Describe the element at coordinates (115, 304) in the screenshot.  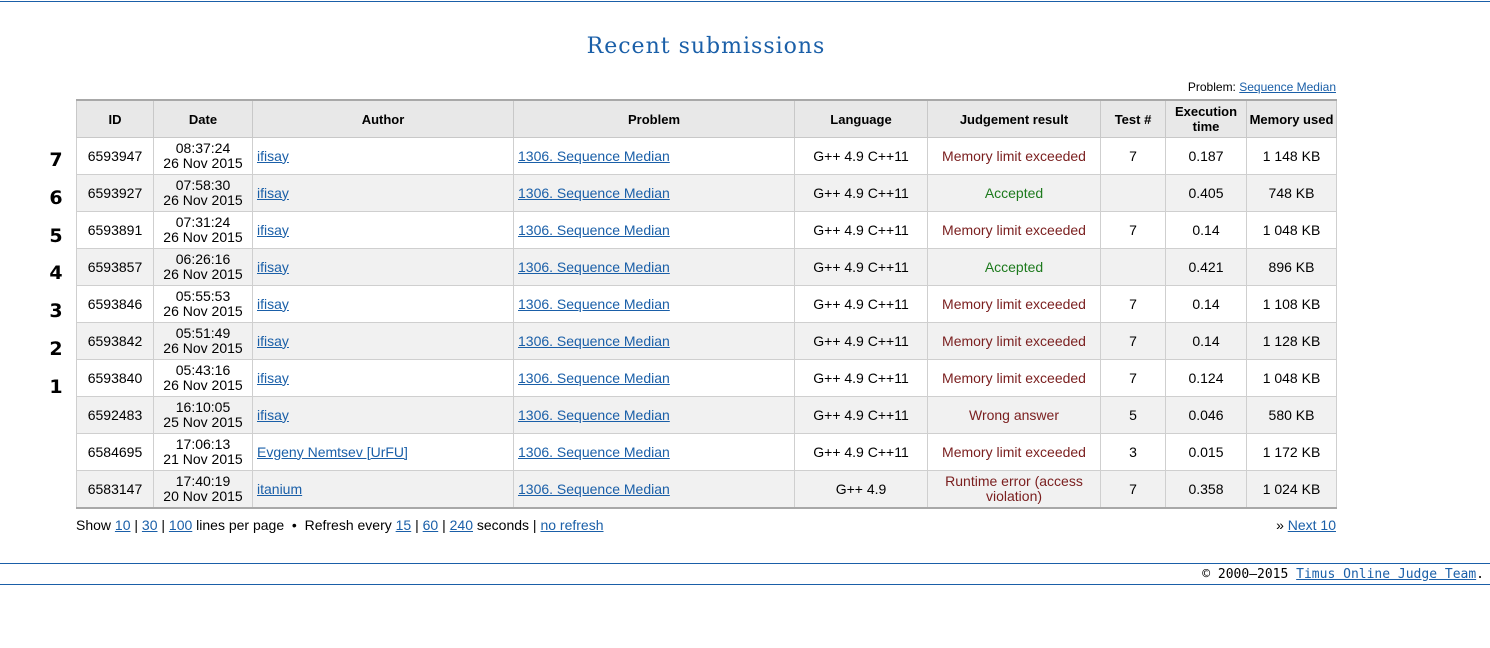
I see `submission-id: 6593846` at that location.